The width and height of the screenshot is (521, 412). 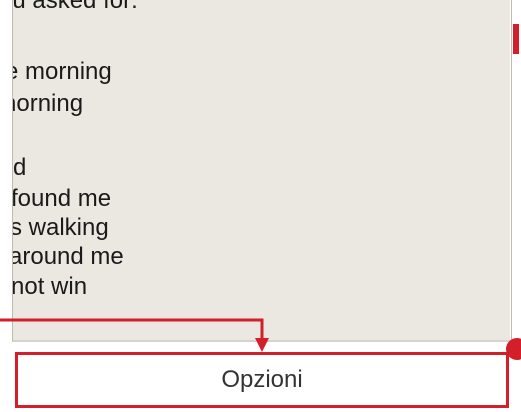 What do you see at coordinates (20, 167) in the screenshot?
I see `text-line-4: d` at bounding box center [20, 167].